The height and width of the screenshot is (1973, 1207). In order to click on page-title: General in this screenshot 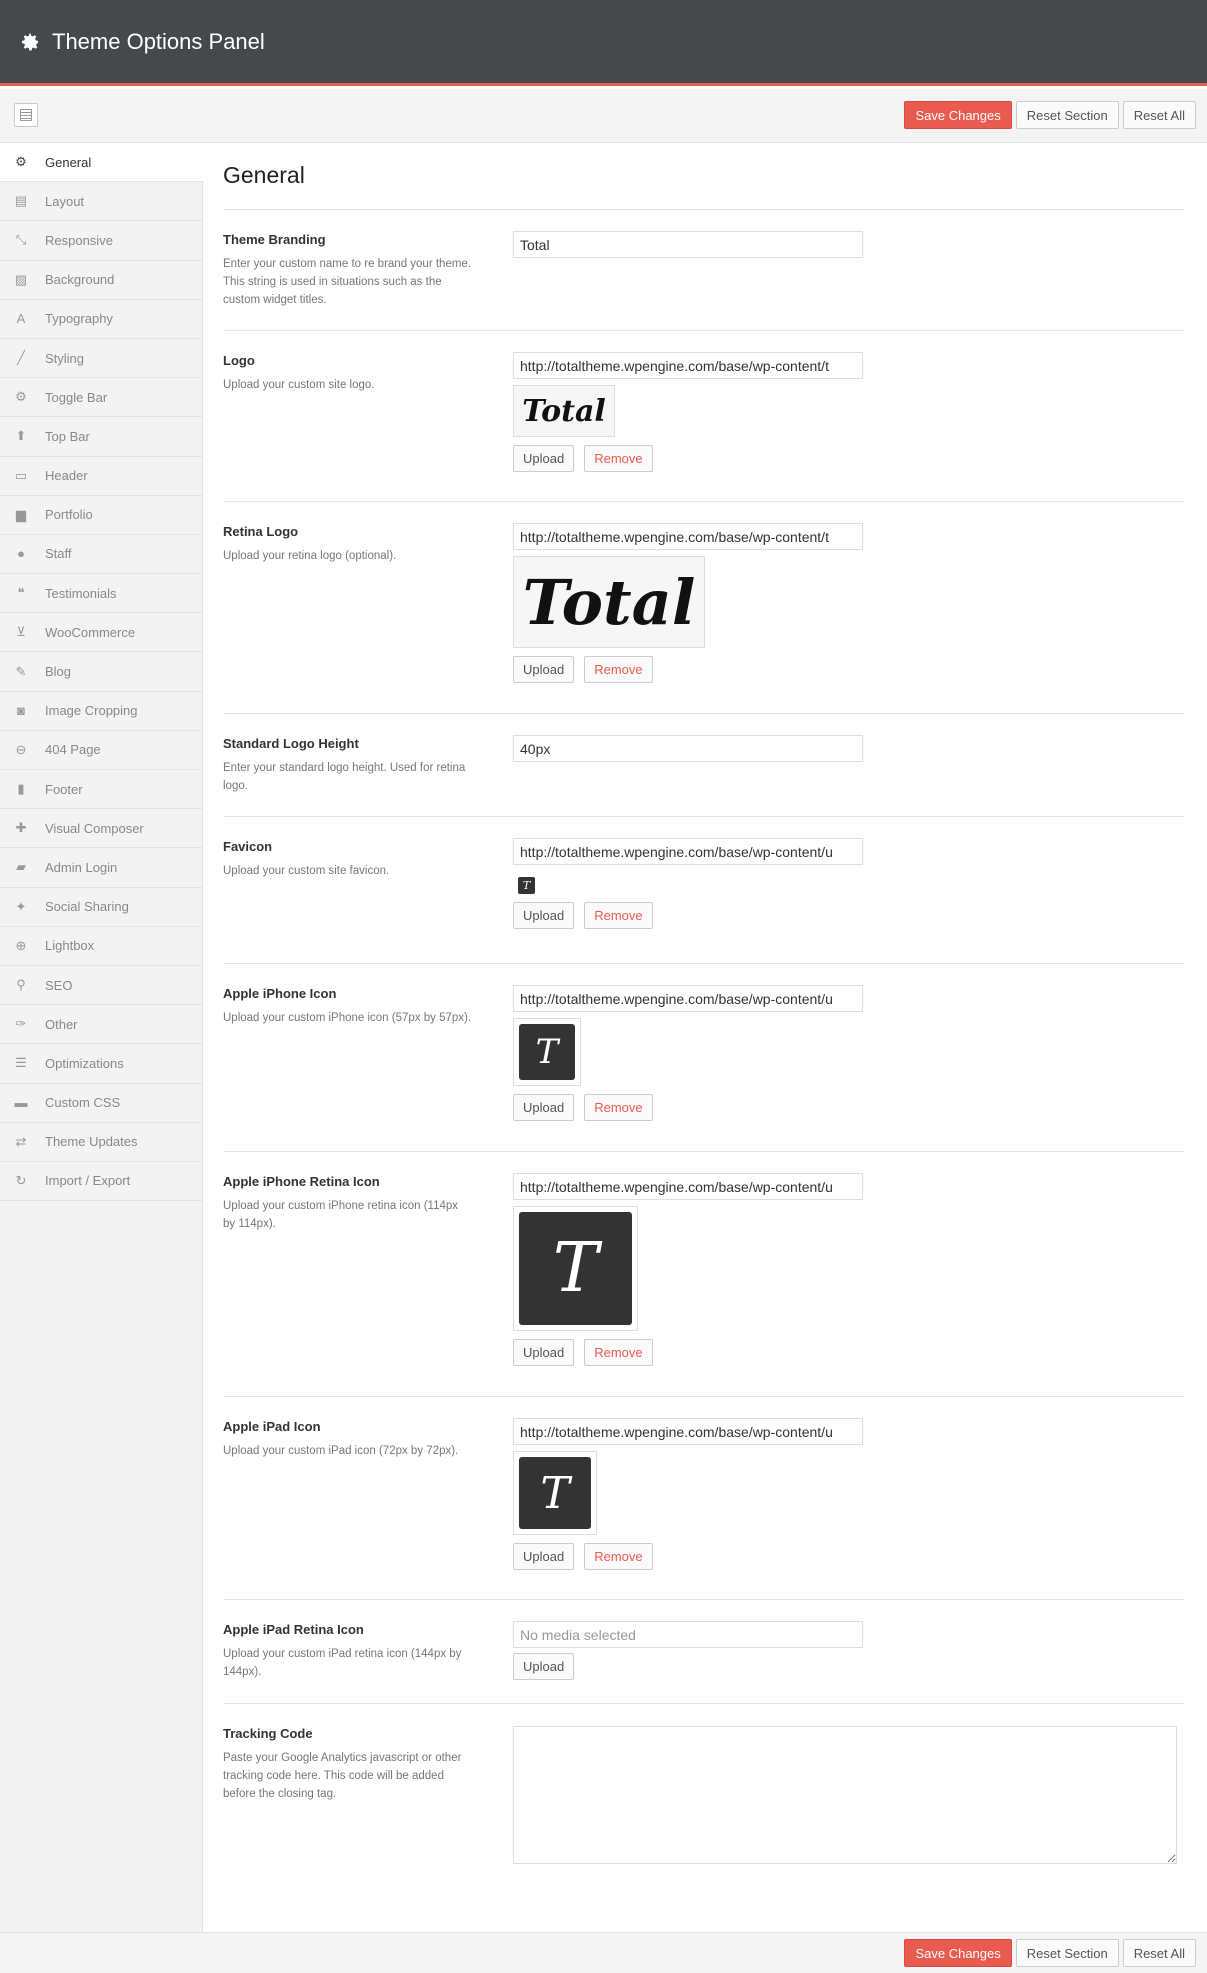, I will do `click(704, 186)`.